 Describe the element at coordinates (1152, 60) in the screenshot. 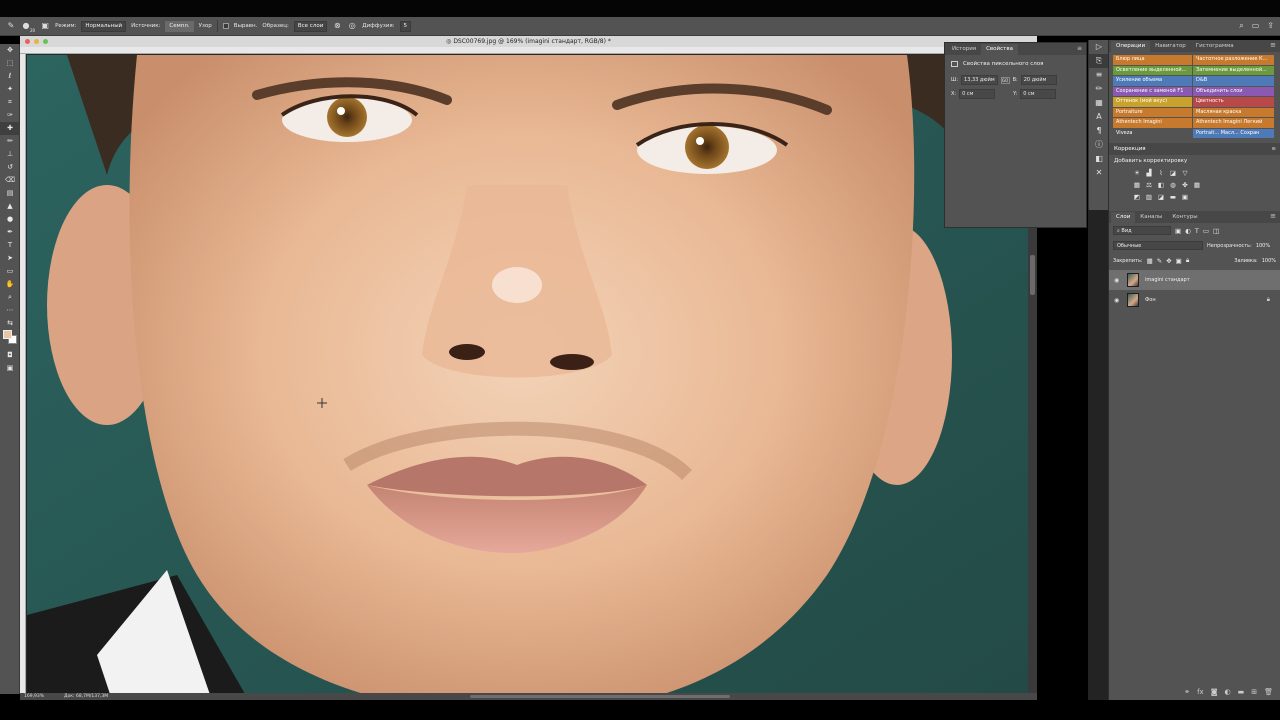

I see `action-button: Блюр лица` at that location.